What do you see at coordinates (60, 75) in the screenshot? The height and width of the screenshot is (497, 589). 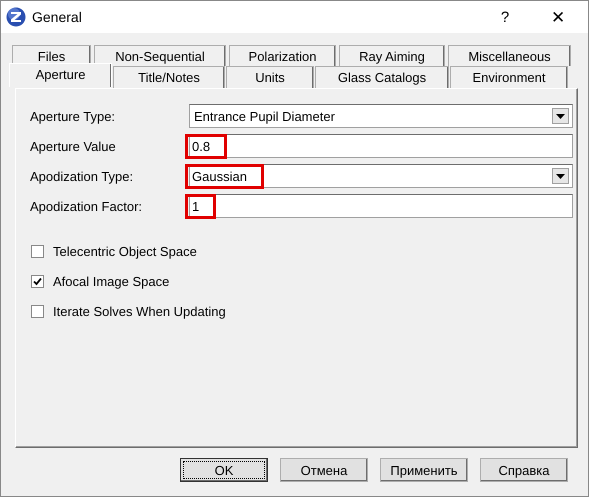 I see `tab: Aperture` at bounding box center [60, 75].